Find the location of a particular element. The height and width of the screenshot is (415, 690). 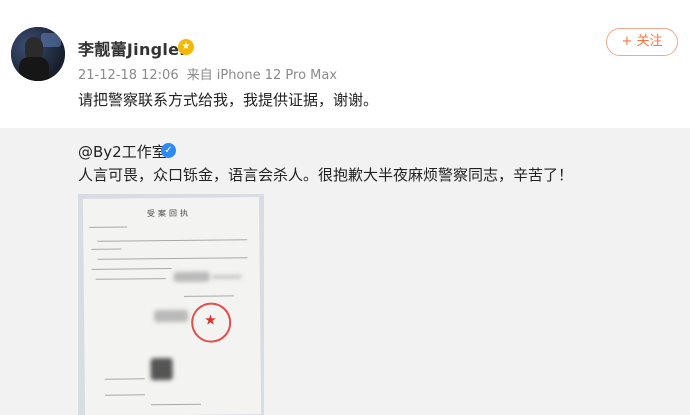

post-meta: 21-12-18 12:06 来自 iPhone 12 Pro Max is located at coordinates (211, 73).